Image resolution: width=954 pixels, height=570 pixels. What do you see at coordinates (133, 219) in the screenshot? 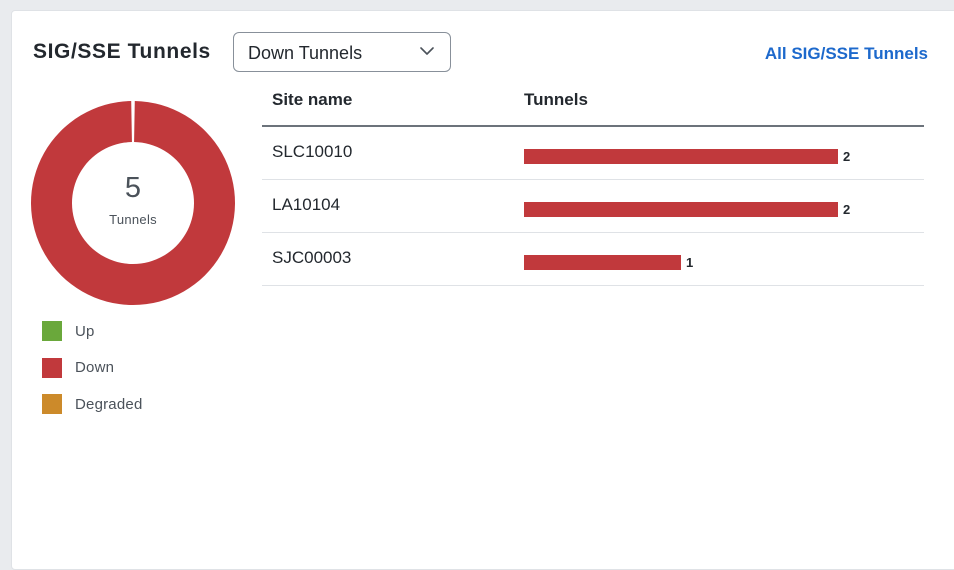
I see `donut-total-label: Tunnels` at bounding box center [133, 219].